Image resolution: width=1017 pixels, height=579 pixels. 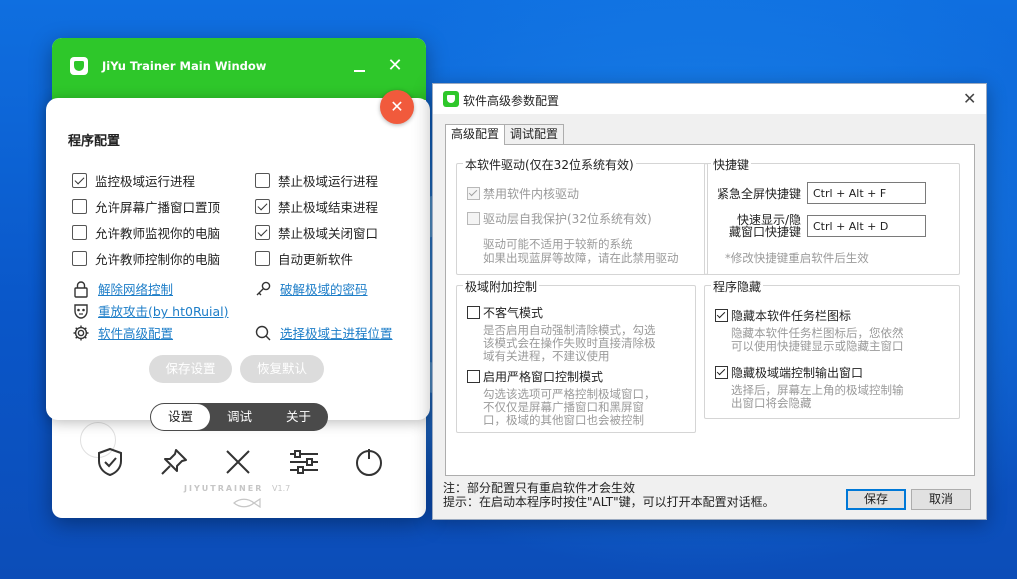 What do you see at coordinates (531, 194) in the screenshot?
I see `checkbox-label: 禁用软件内核驱动` at bounding box center [531, 194].